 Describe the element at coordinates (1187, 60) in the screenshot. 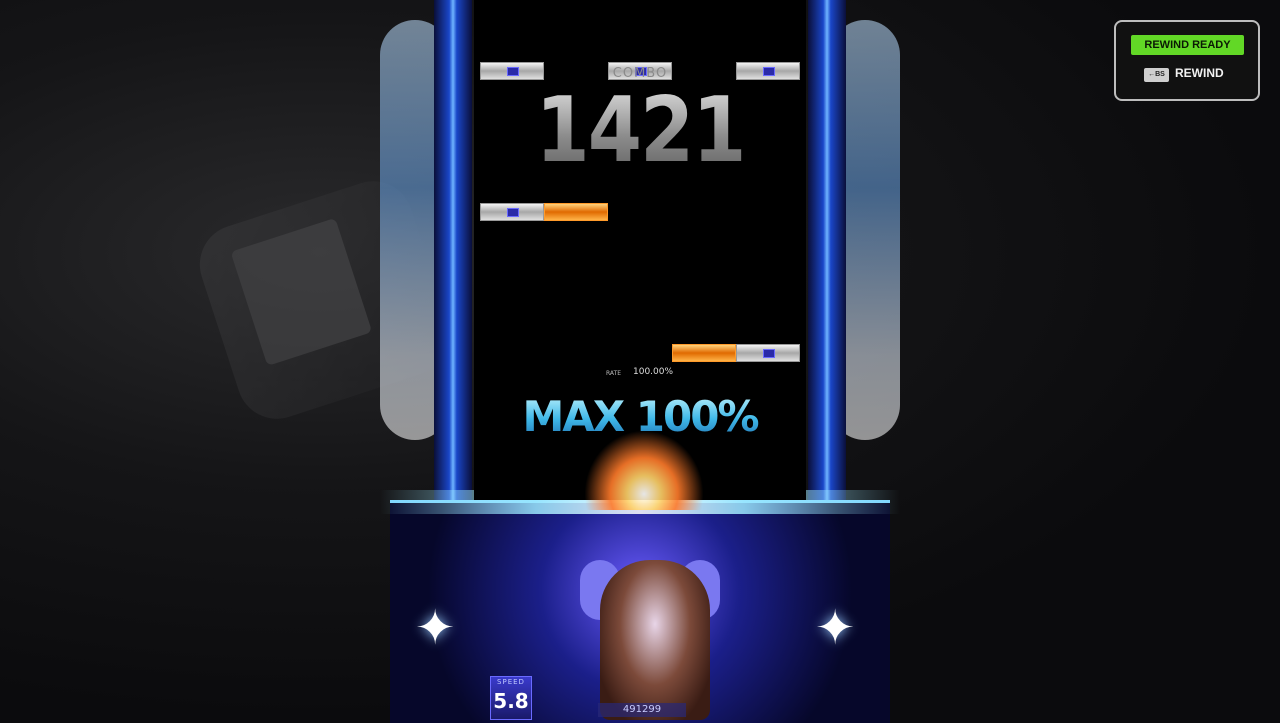

I see `rewind-panel: REWIND READY ←BS REWIND` at that location.